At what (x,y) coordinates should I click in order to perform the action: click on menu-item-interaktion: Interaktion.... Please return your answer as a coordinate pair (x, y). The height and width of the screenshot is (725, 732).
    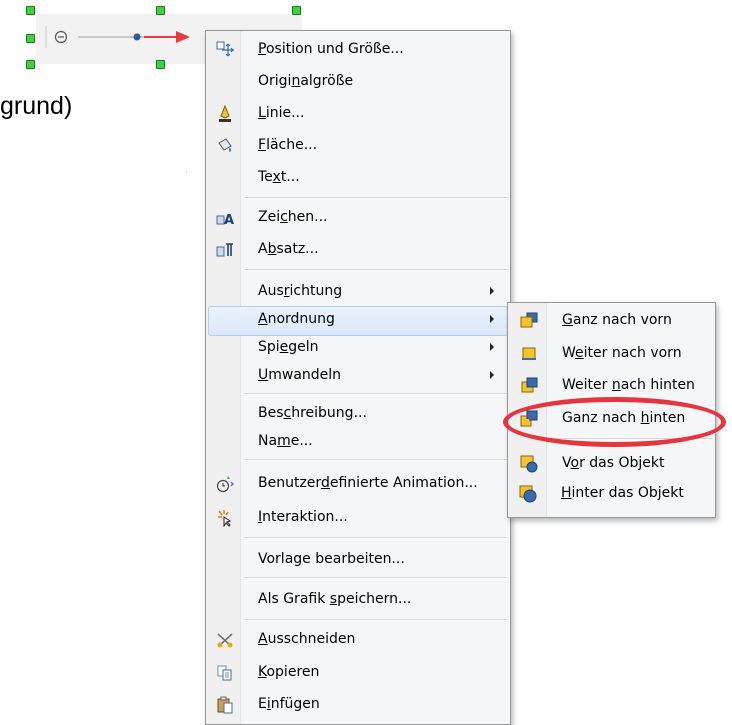
    Looking at the image, I should click on (358, 518).